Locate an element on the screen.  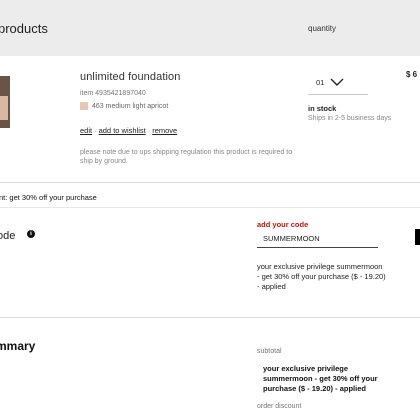
chevron-down-icon is located at coordinates (337, 82).